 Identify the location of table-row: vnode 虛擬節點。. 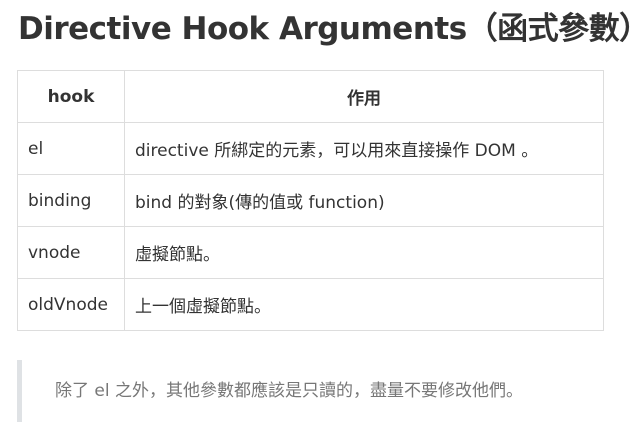
(310, 252).